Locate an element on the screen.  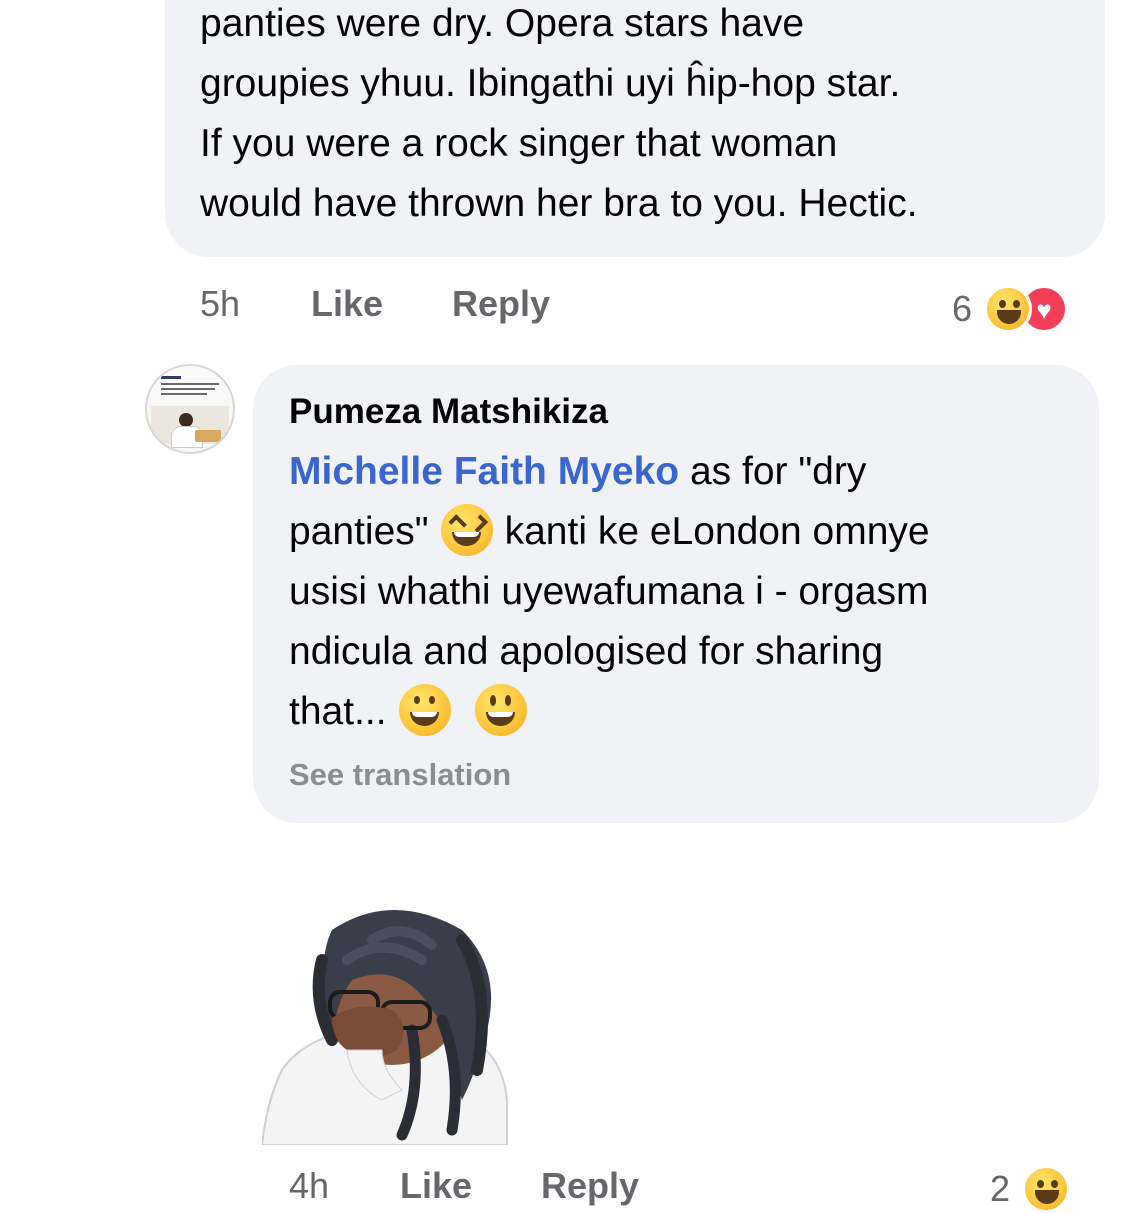
reaction-summary: 2 is located at coordinates (1030, 1189).